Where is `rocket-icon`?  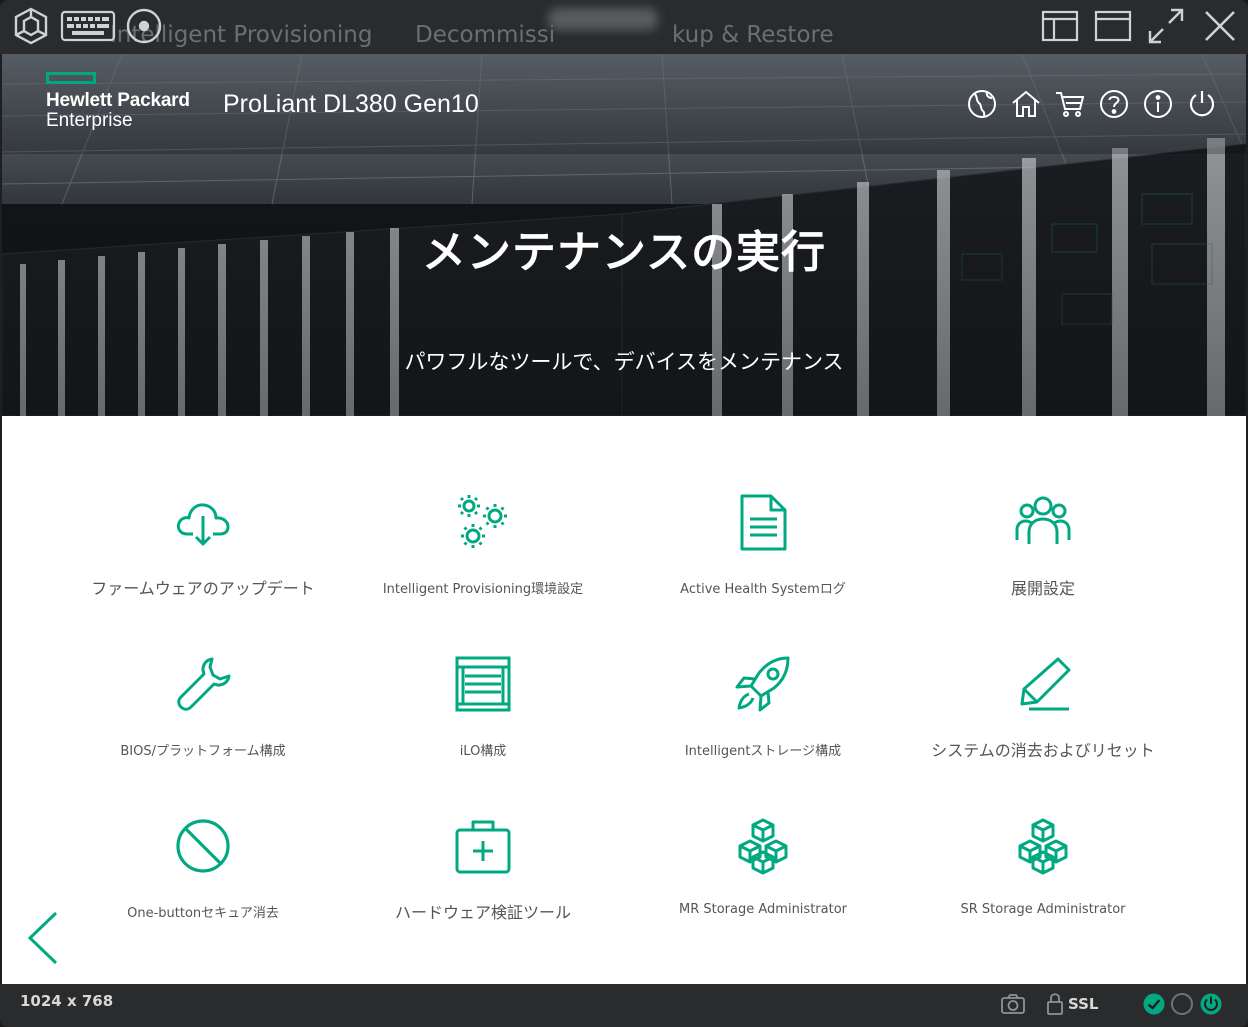
rocket-icon is located at coordinates (763, 684).